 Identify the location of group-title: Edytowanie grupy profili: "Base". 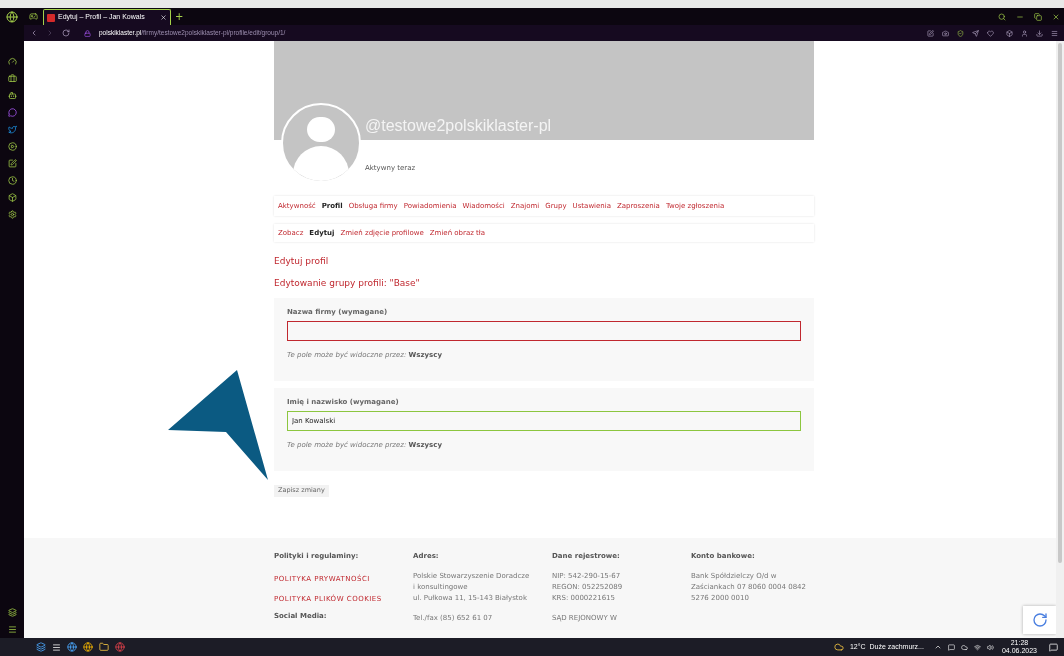
(347, 283).